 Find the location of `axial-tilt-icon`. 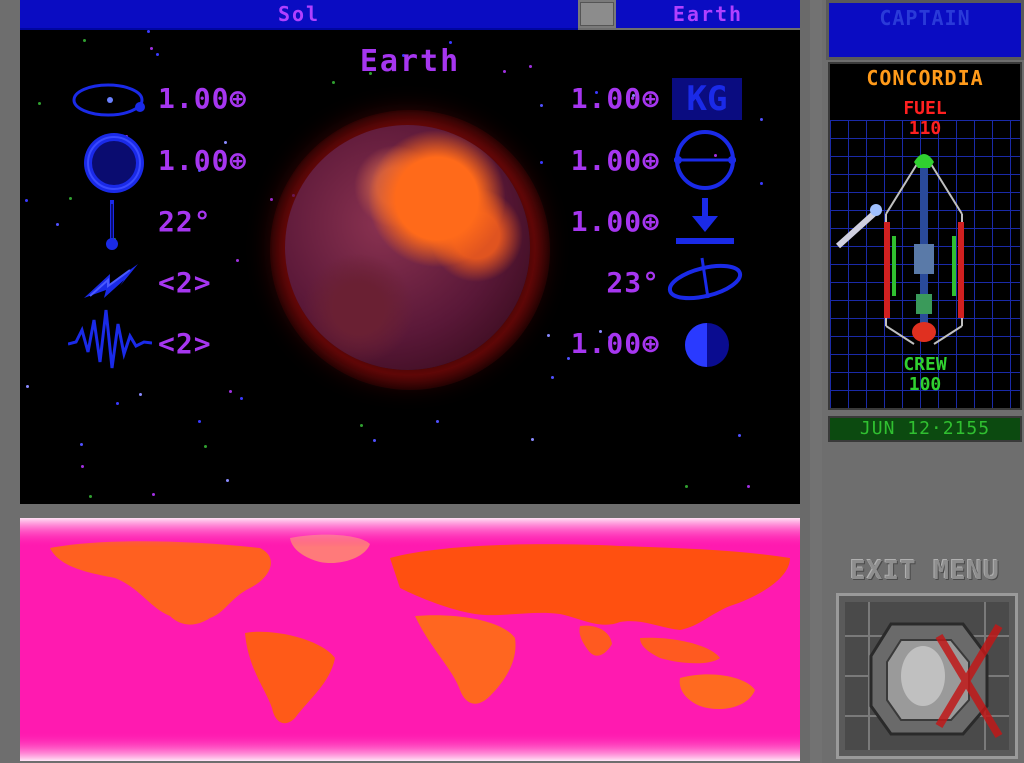

axial-tilt-icon is located at coordinates (705, 279).